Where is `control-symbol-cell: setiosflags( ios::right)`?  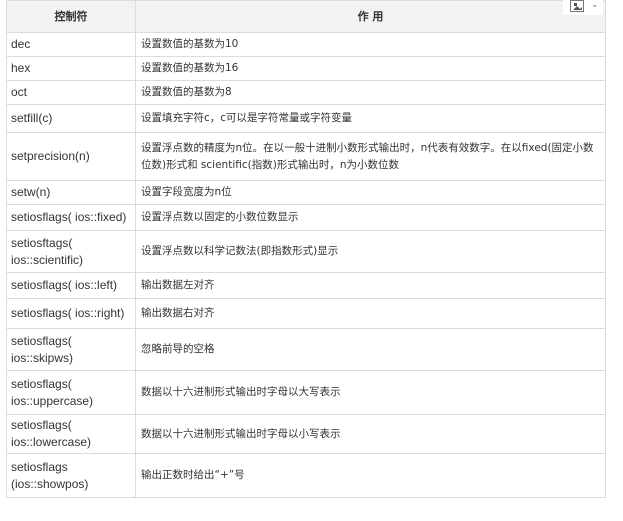 control-symbol-cell: setiosflags( ios::right) is located at coordinates (71, 313).